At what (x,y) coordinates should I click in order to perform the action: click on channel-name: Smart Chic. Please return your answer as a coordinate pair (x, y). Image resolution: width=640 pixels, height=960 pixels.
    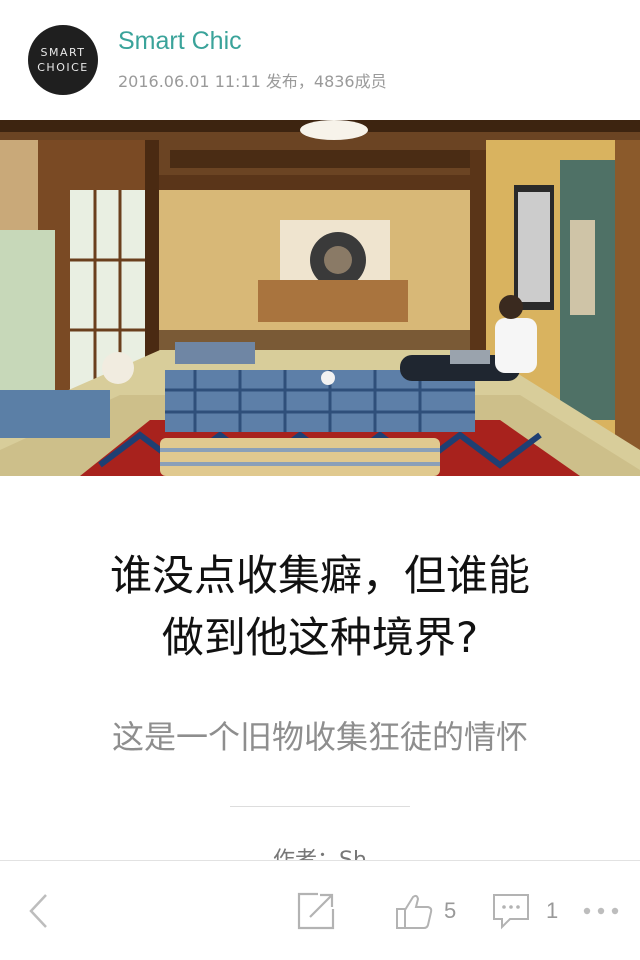
    Looking at the image, I should click on (180, 41).